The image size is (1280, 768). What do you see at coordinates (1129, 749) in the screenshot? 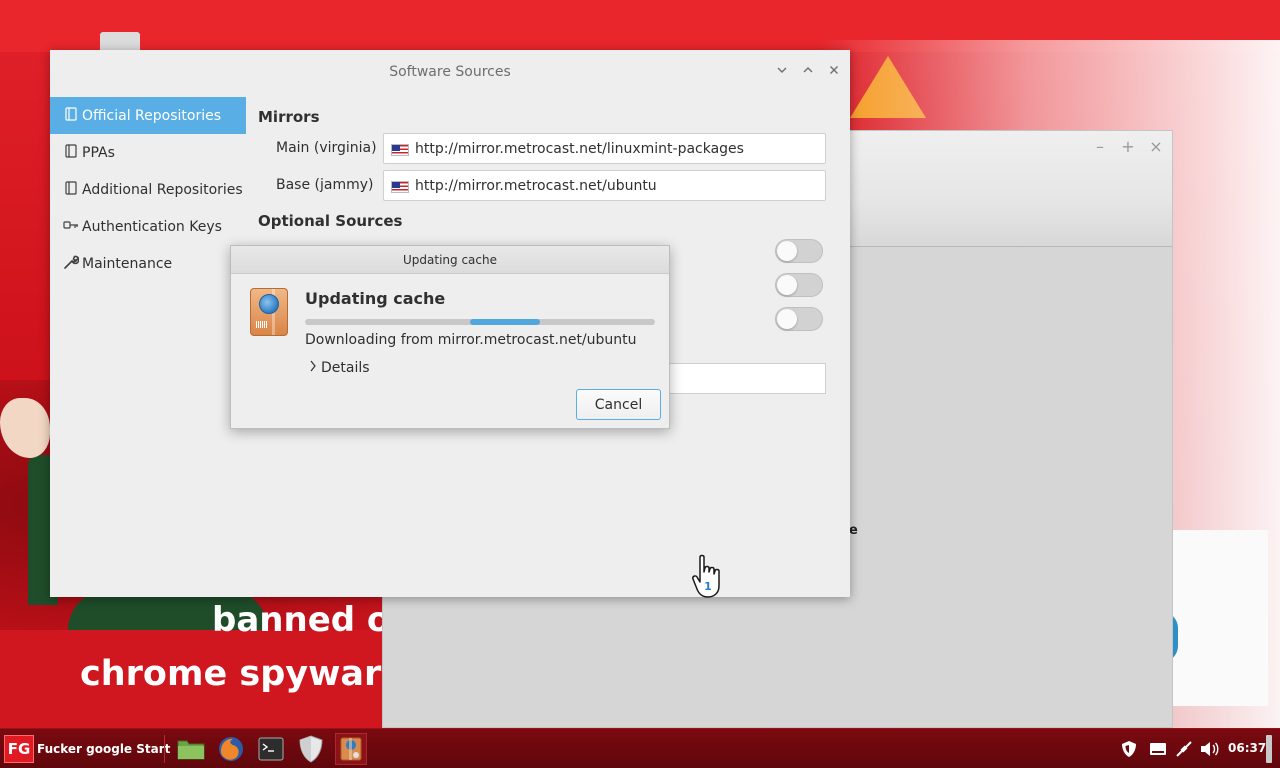
I see `security-shield-icon` at bounding box center [1129, 749].